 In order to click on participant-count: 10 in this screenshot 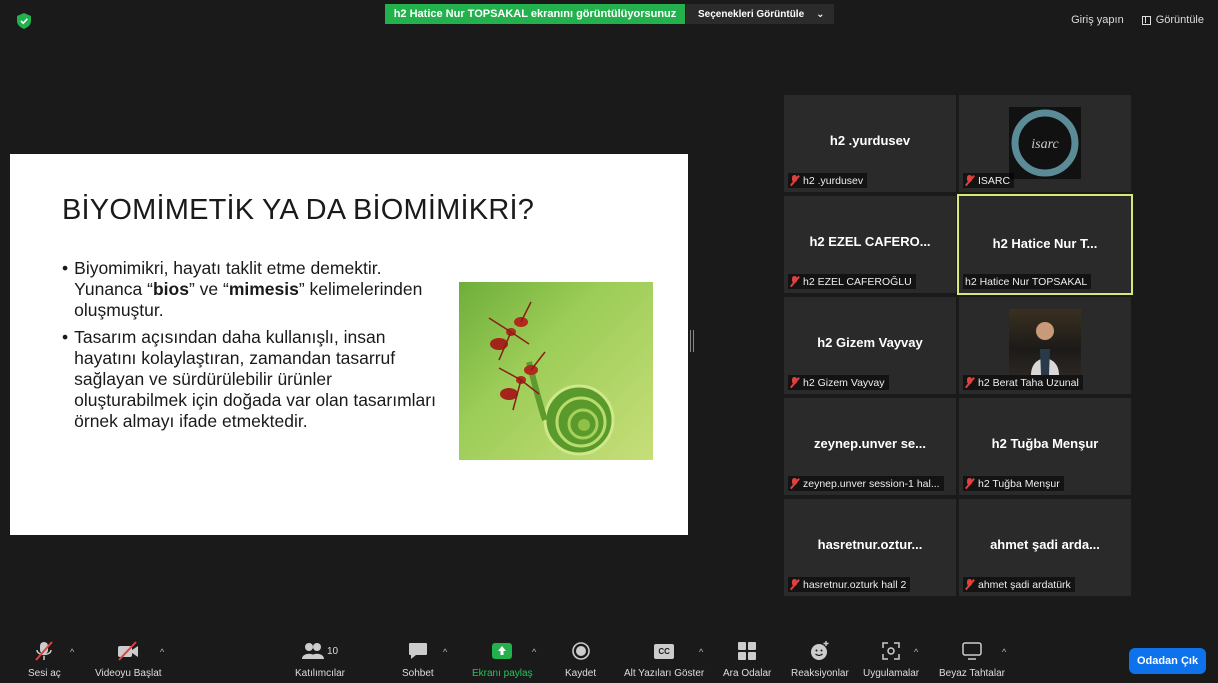, I will do `click(332, 651)`.